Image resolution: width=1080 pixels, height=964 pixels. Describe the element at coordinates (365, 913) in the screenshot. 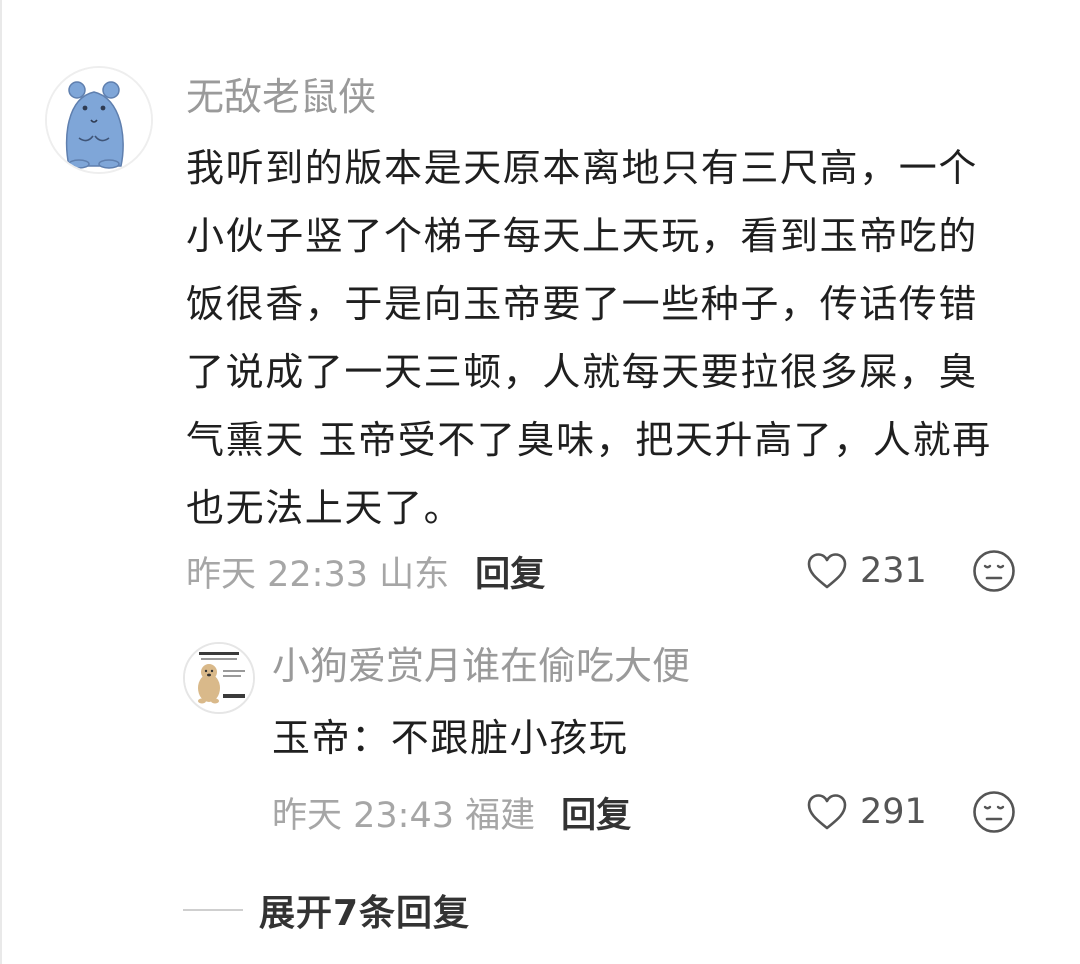

I see `expand-replies-label: 展开7条回复` at that location.